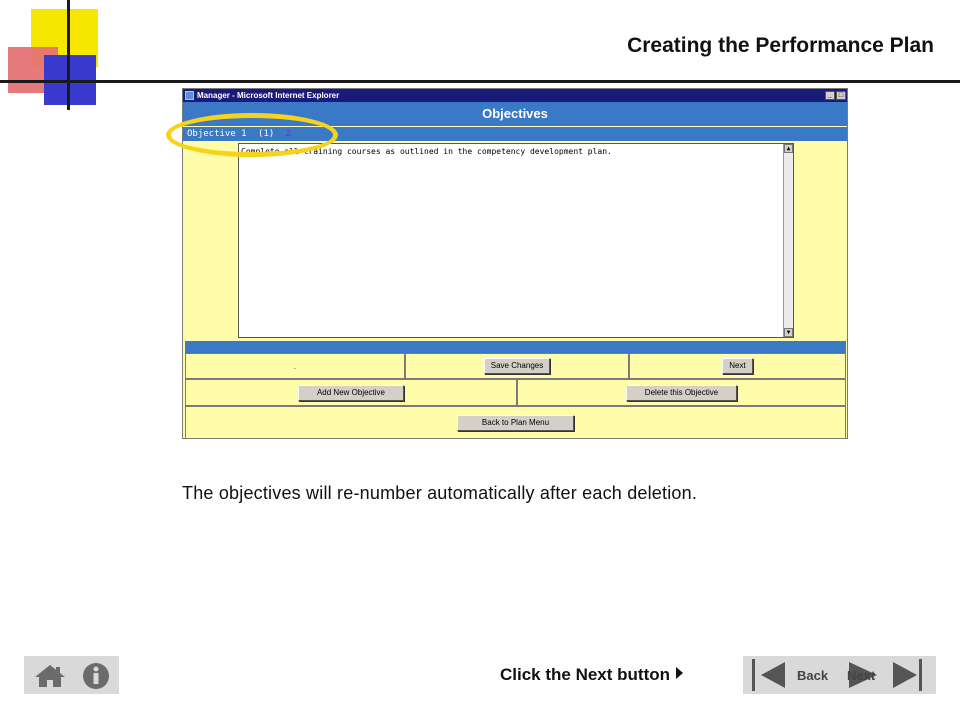 The width and height of the screenshot is (960, 720). I want to click on minimize-icon: _, so click(830, 95).